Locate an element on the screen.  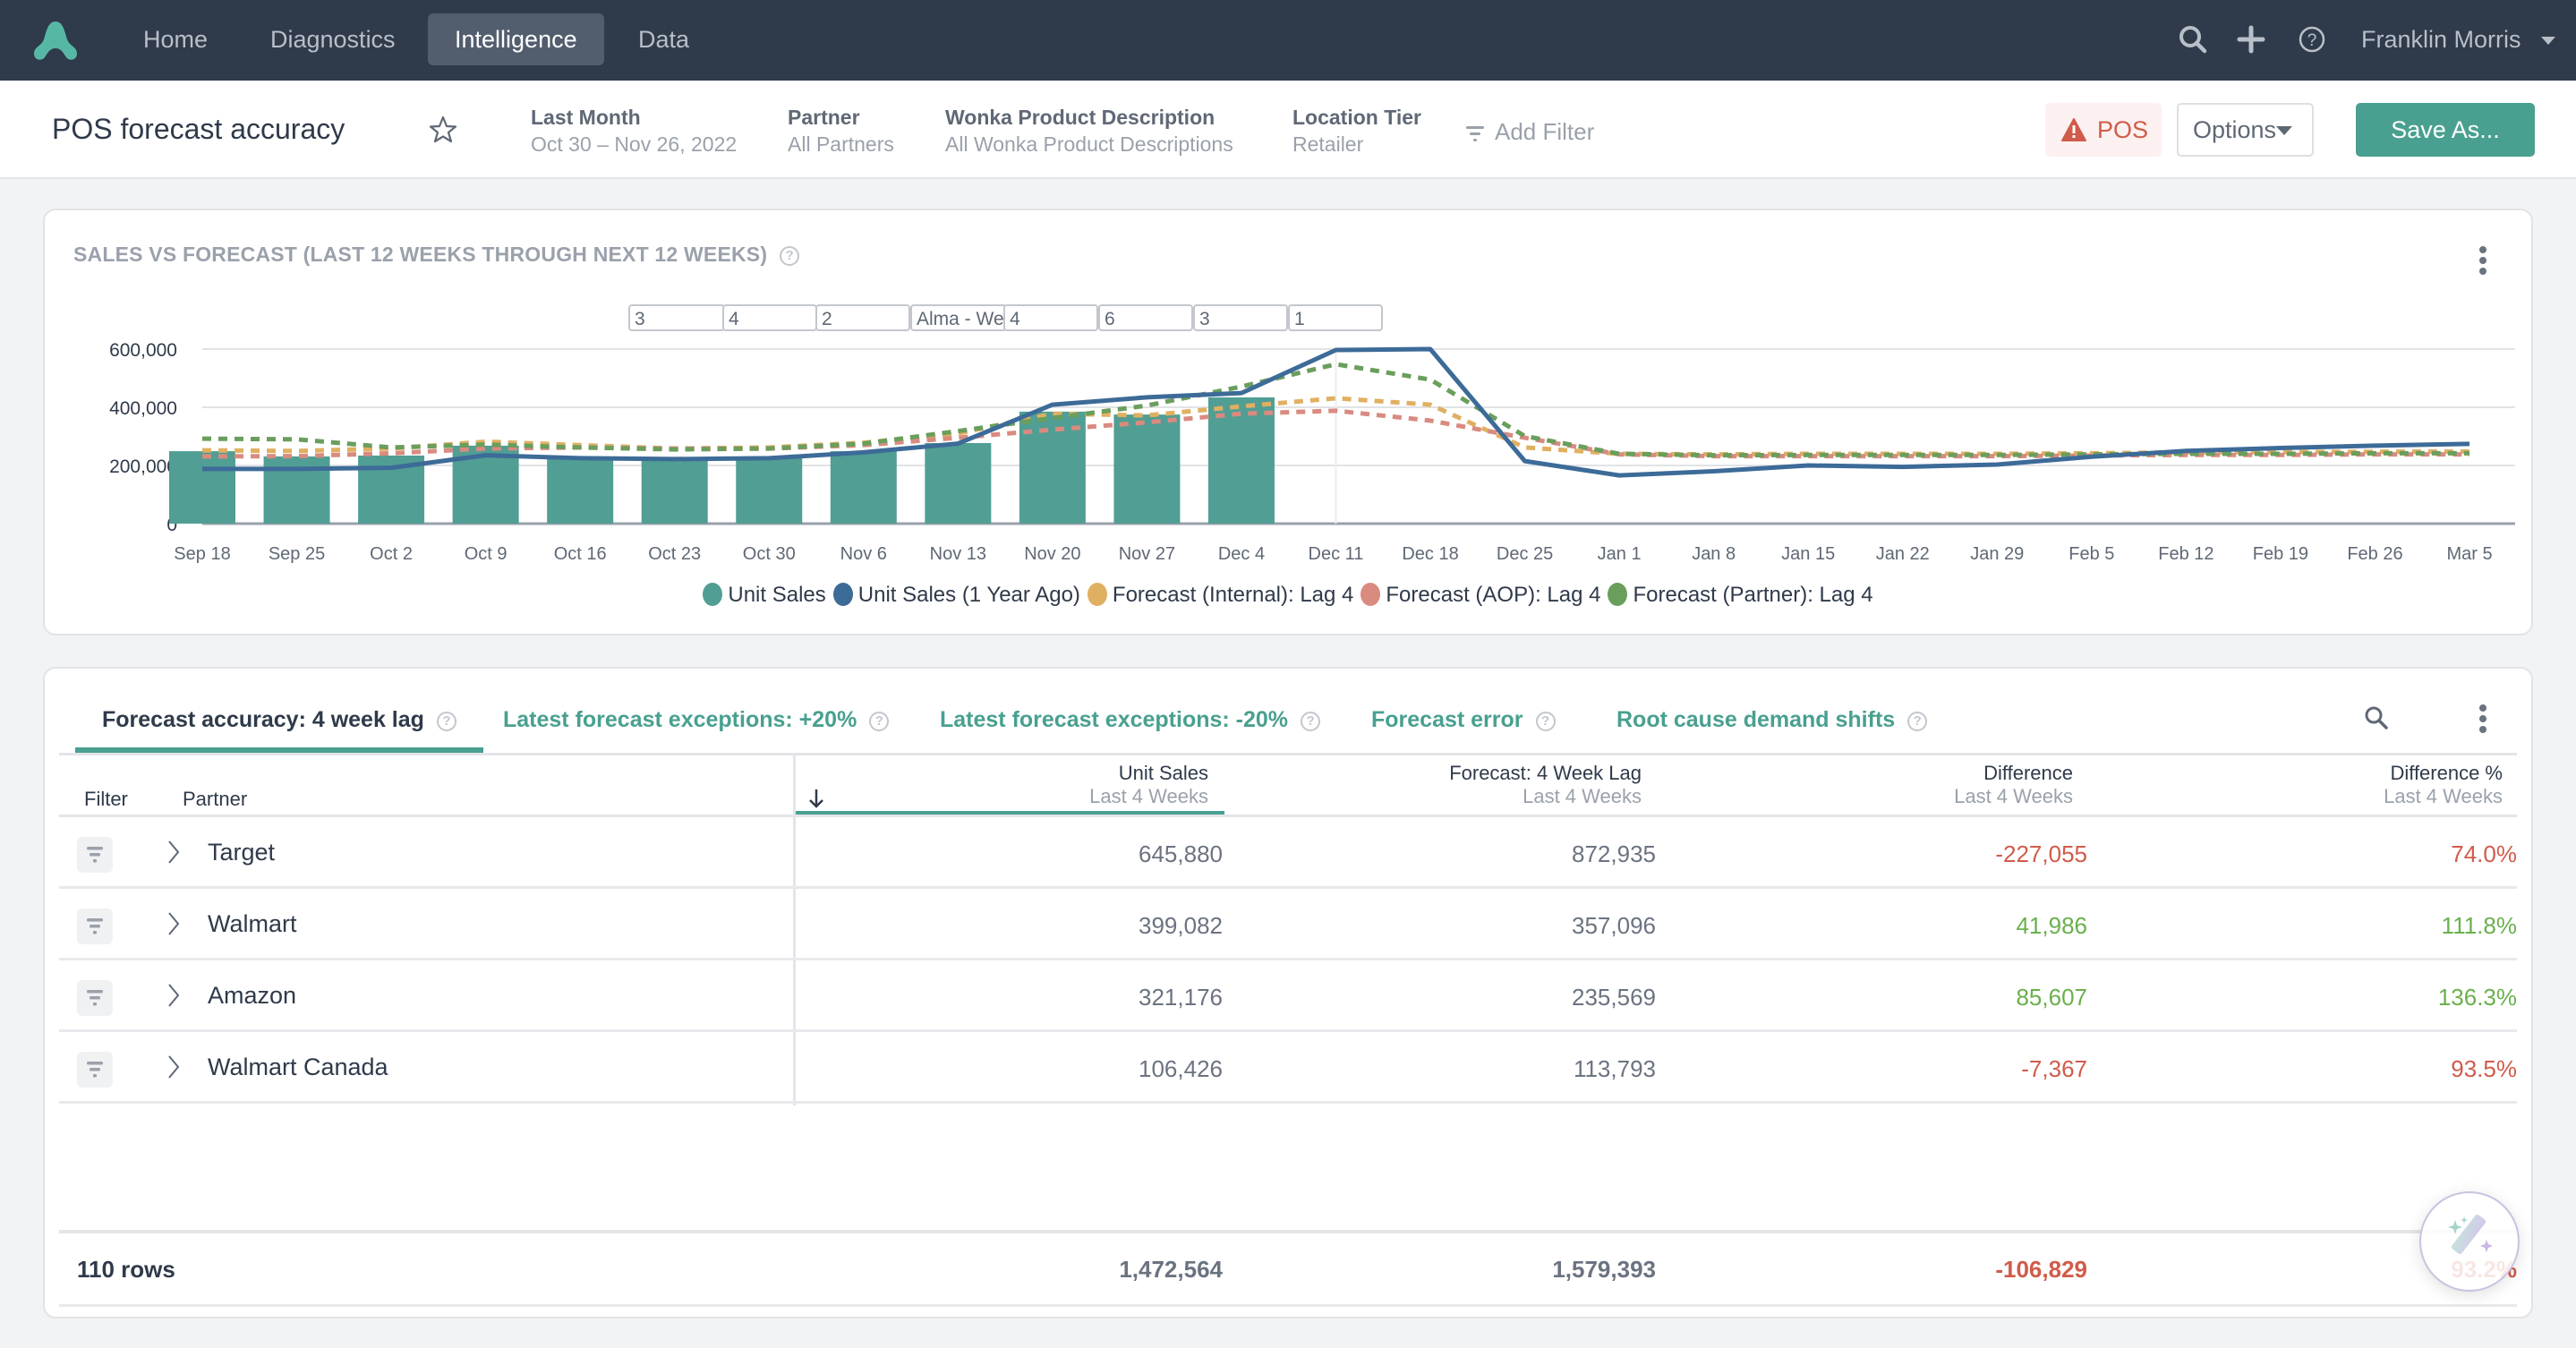
x-tick-label: Feb 19 is located at coordinates (2280, 554).